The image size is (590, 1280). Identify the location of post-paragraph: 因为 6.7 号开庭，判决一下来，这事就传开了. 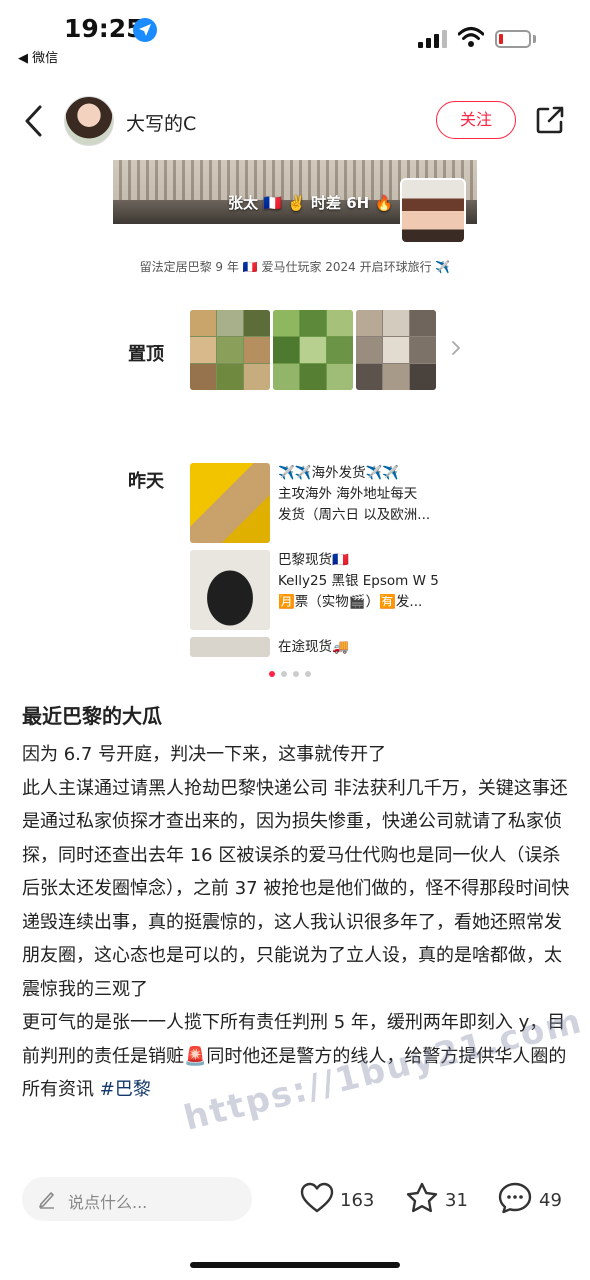
(204, 754).